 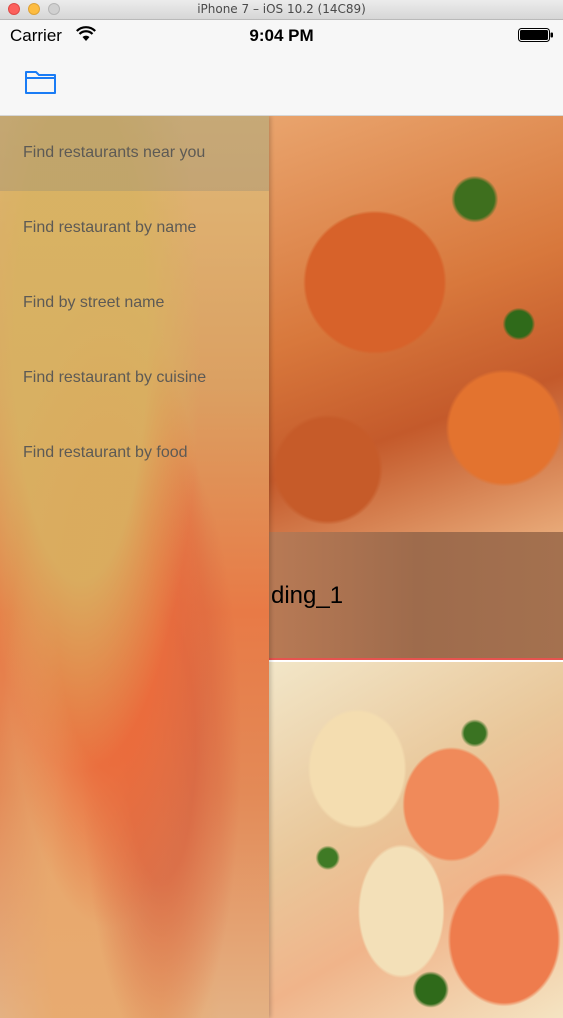 I want to click on menu-item-restaurant-by-food: Find restaurant by food, so click(x=134, y=453).